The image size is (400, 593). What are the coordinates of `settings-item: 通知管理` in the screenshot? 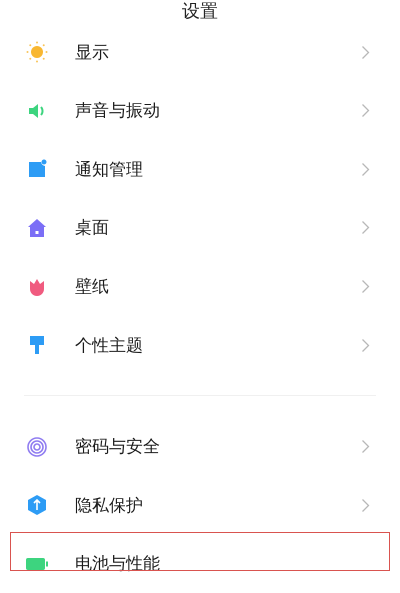 It's located at (218, 169).